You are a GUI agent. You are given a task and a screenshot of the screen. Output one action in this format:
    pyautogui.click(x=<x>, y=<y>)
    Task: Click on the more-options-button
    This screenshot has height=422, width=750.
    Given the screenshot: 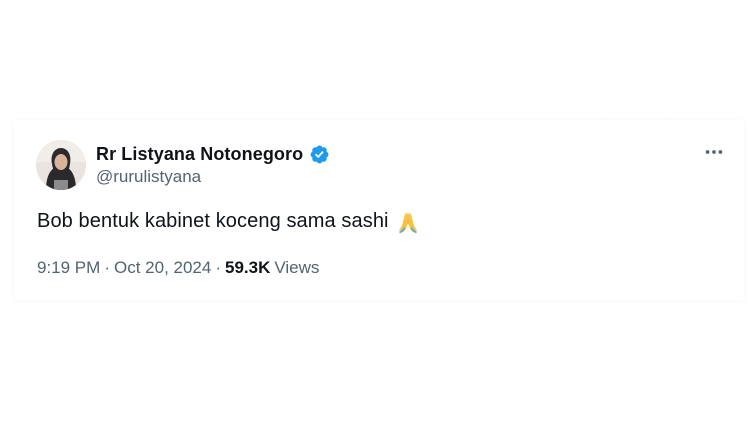 What is the action you would take?
    pyautogui.click(x=714, y=152)
    